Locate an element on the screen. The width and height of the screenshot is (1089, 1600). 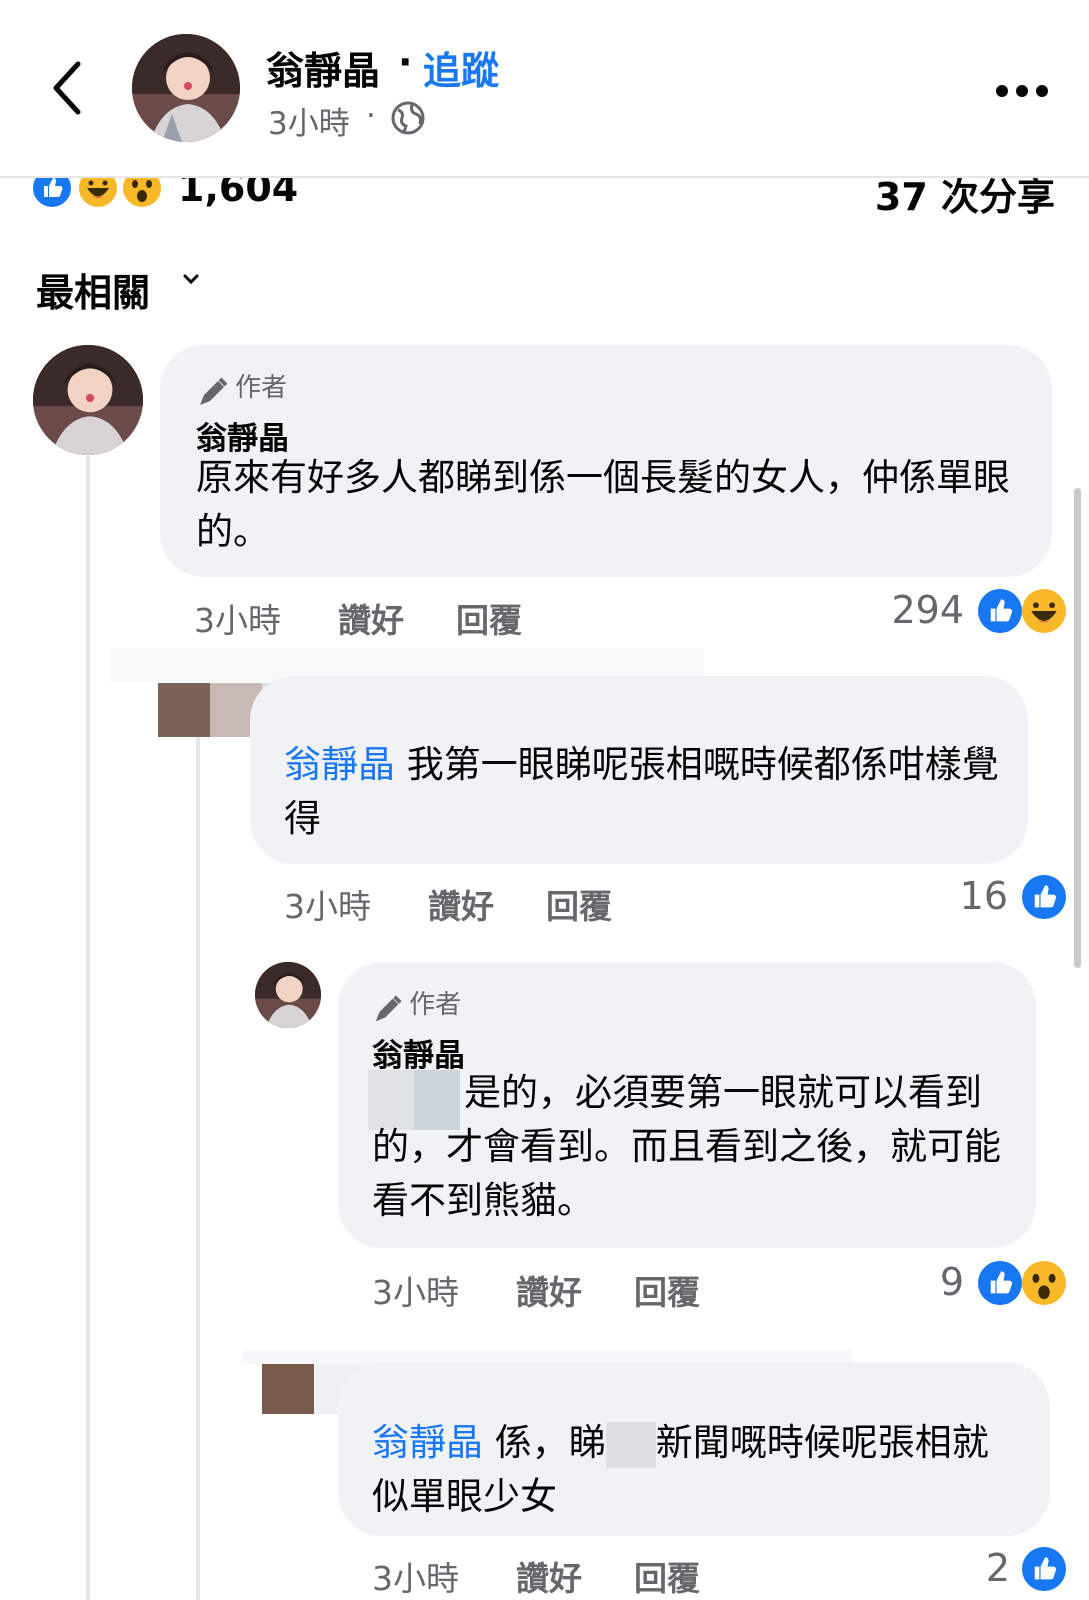
author-name: 翁靜晶 is located at coordinates (323, 67).